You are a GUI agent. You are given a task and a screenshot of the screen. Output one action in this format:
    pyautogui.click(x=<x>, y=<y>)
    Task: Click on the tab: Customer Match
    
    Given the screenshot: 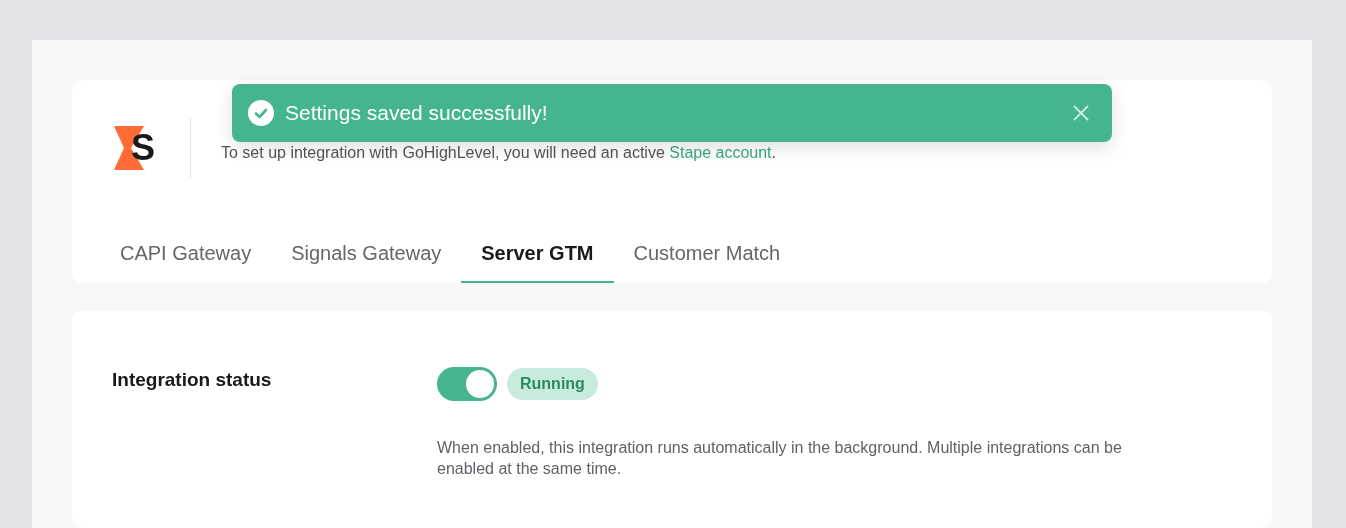 What is the action you would take?
    pyautogui.click(x=707, y=257)
    